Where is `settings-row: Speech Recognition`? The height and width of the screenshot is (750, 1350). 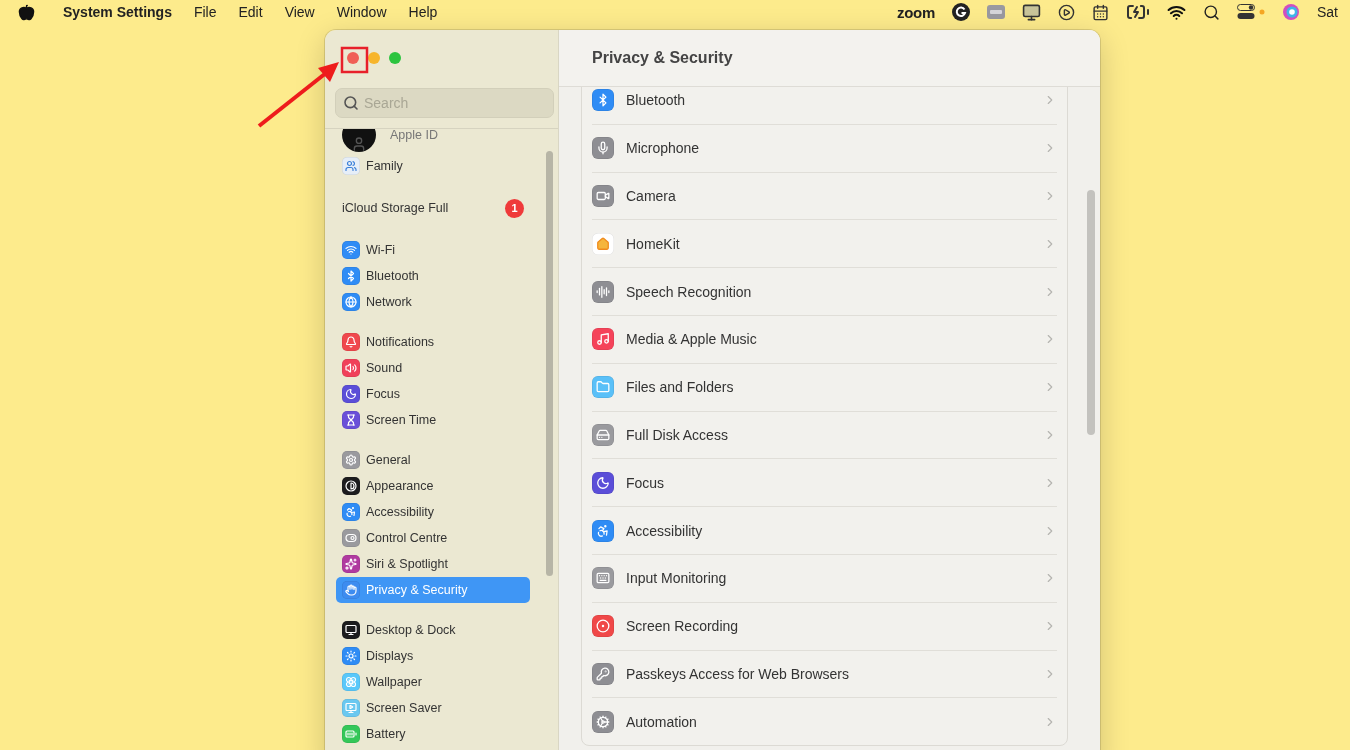
settings-row: Speech Recognition is located at coordinates (824, 291).